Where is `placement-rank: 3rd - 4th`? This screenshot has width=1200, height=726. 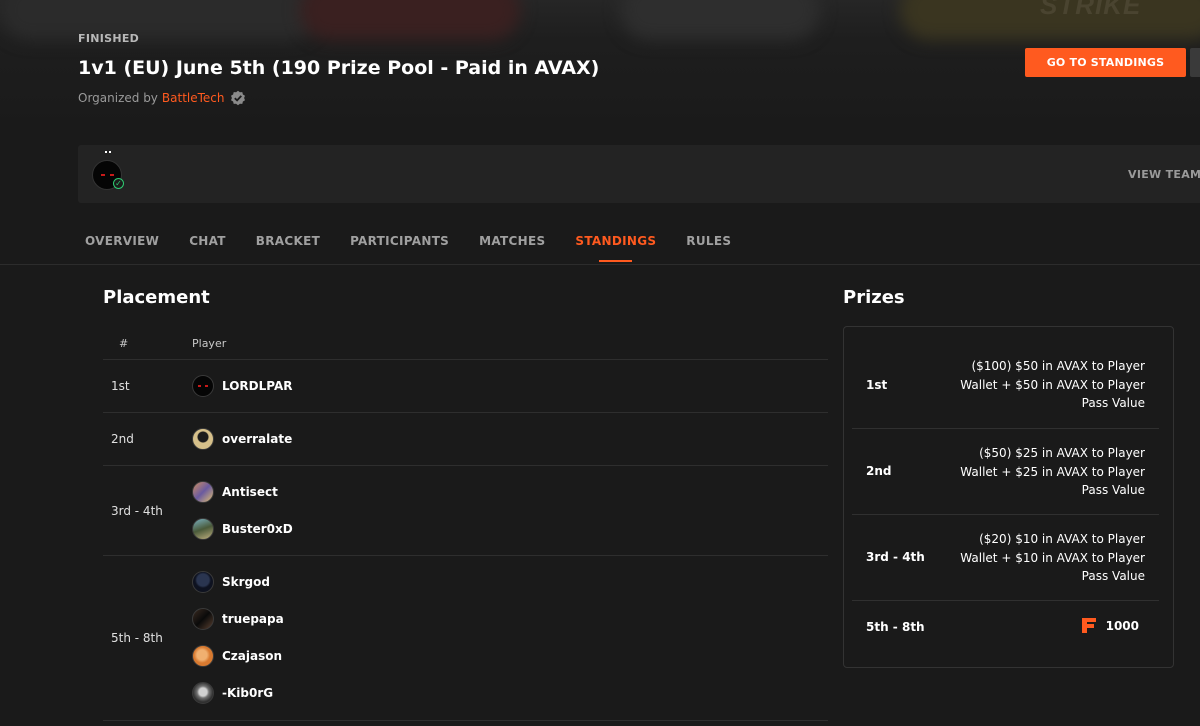 placement-rank: 3rd - 4th is located at coordinates (137, 511).